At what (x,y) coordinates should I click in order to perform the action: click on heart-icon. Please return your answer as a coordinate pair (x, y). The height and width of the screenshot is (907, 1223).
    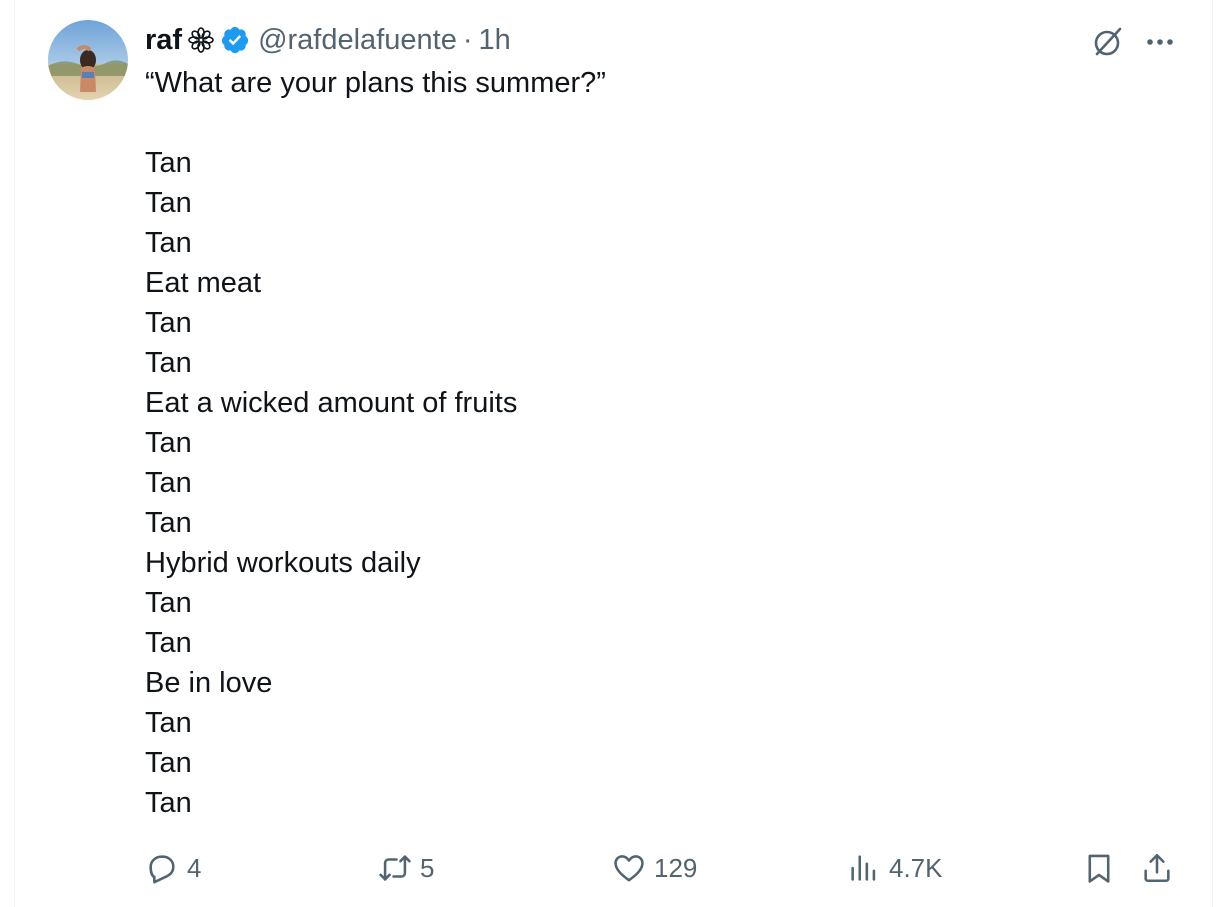
    Looking at the image, I should click on (629, 868).